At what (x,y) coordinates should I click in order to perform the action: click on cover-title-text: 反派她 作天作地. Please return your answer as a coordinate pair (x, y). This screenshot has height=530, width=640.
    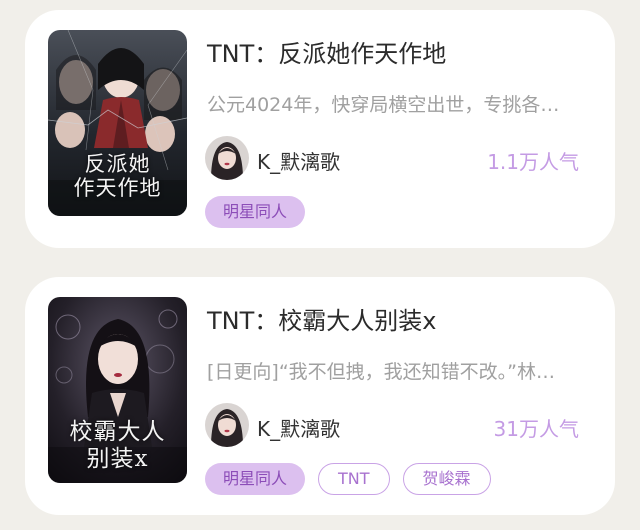
    Looking at the image, I should click on (117, 176).